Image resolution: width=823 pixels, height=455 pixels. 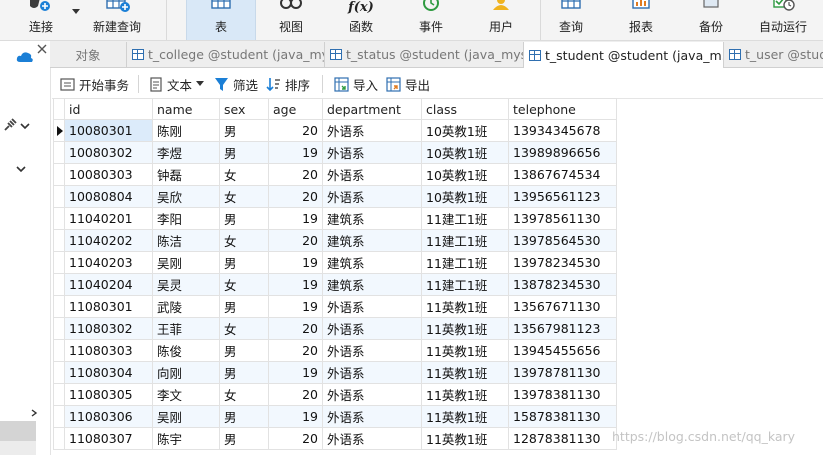 I want to click on table-row: 10080303 钟磊女 20 外语系 10英教1班 13867674534, so click(x=335, y=174).